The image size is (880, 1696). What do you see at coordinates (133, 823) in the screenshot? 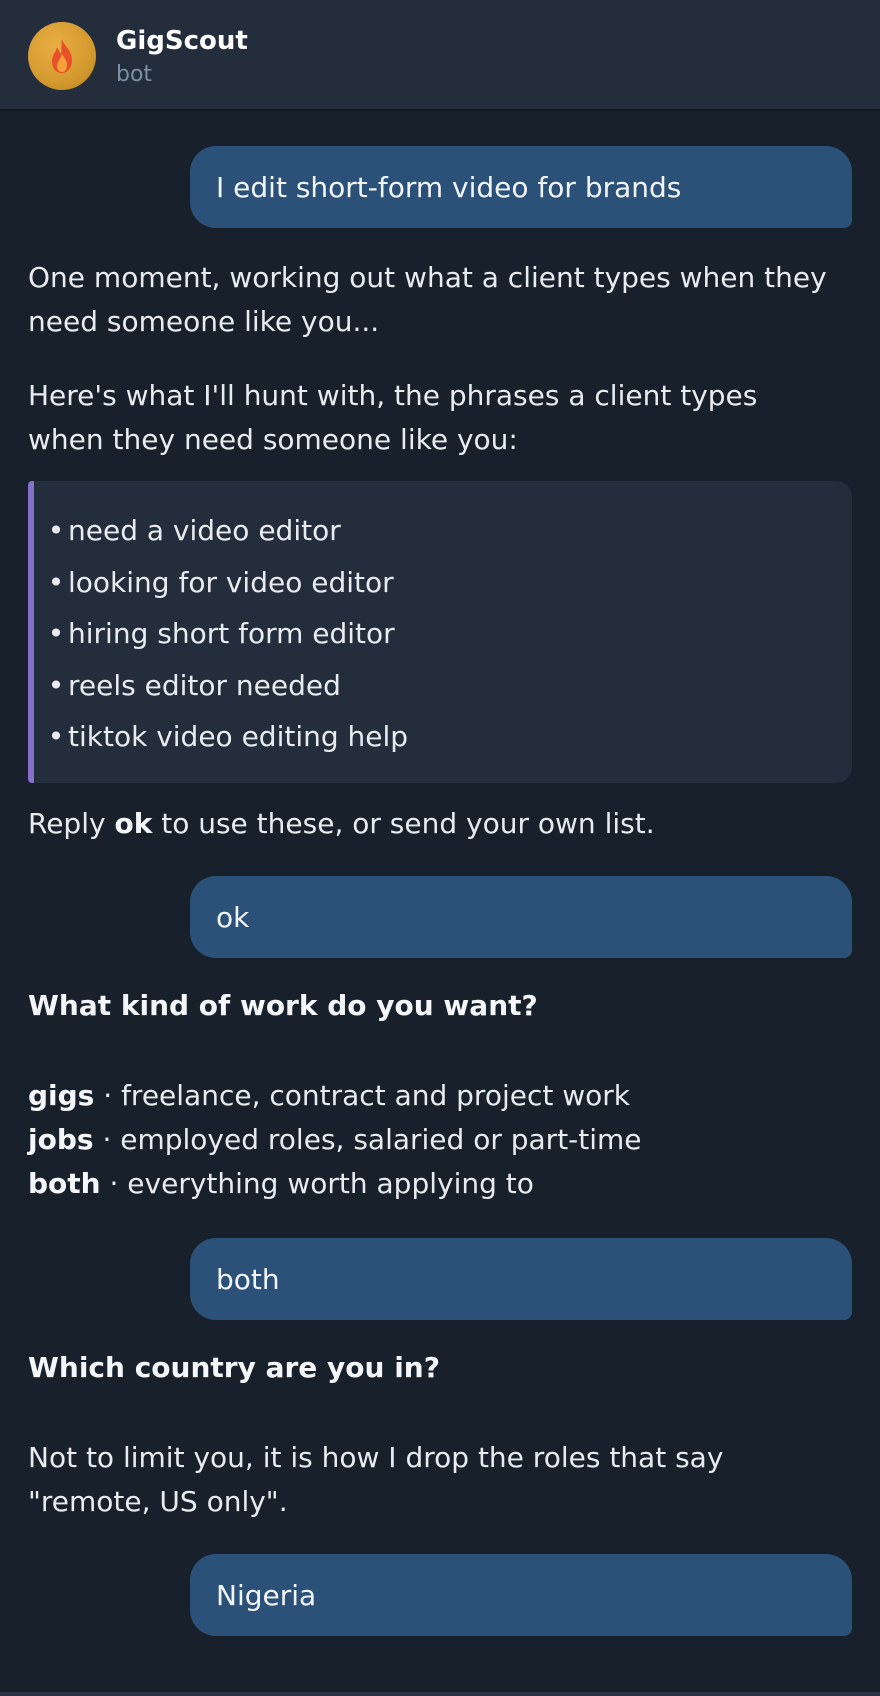
I see `reply-keyword: ok` at bounding box center [133, 823].